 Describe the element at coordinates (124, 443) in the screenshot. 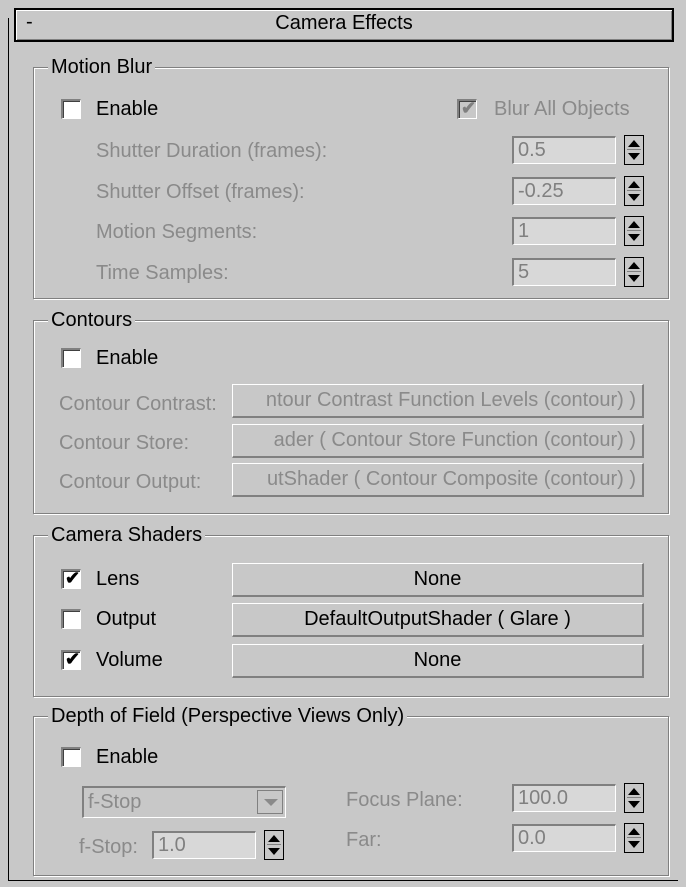

I see `contour-store-label: Contour Store:` at that location.